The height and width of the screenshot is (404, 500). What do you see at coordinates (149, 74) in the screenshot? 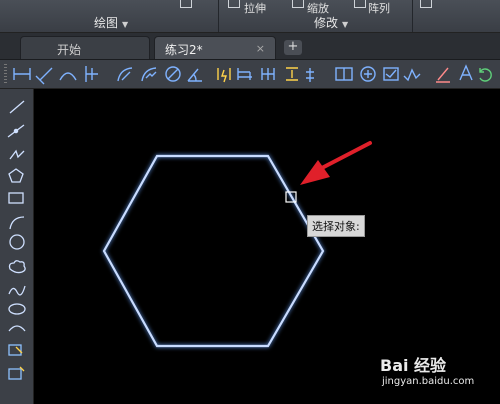
I see `jogged-dim-icon` at bounding box center [149, 74].